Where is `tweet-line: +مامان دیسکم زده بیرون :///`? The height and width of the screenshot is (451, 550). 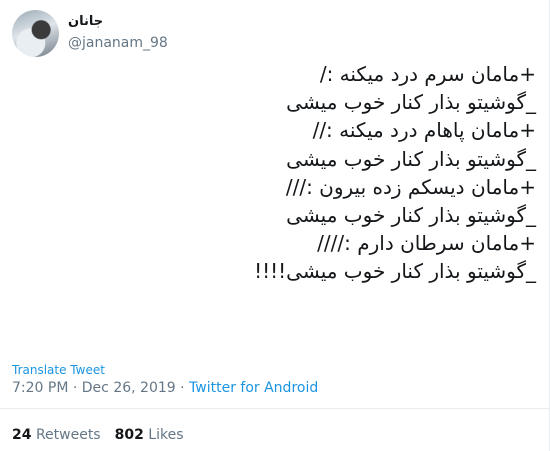 tweet-line: +مامان دیسکم زده بیرون :/// is located at coordinates (410, 186).